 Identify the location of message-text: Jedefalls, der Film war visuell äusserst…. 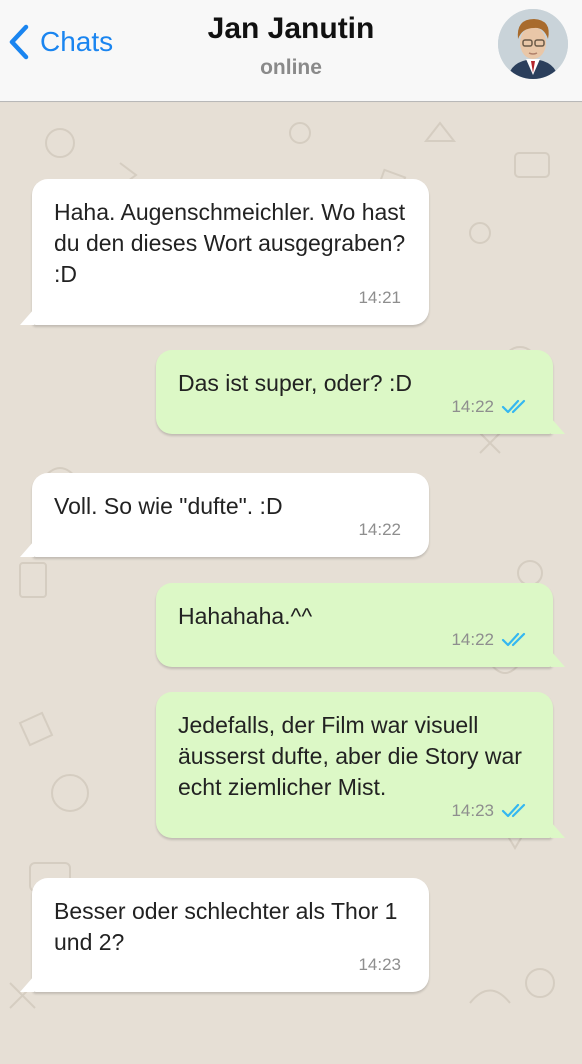
(350, 756).